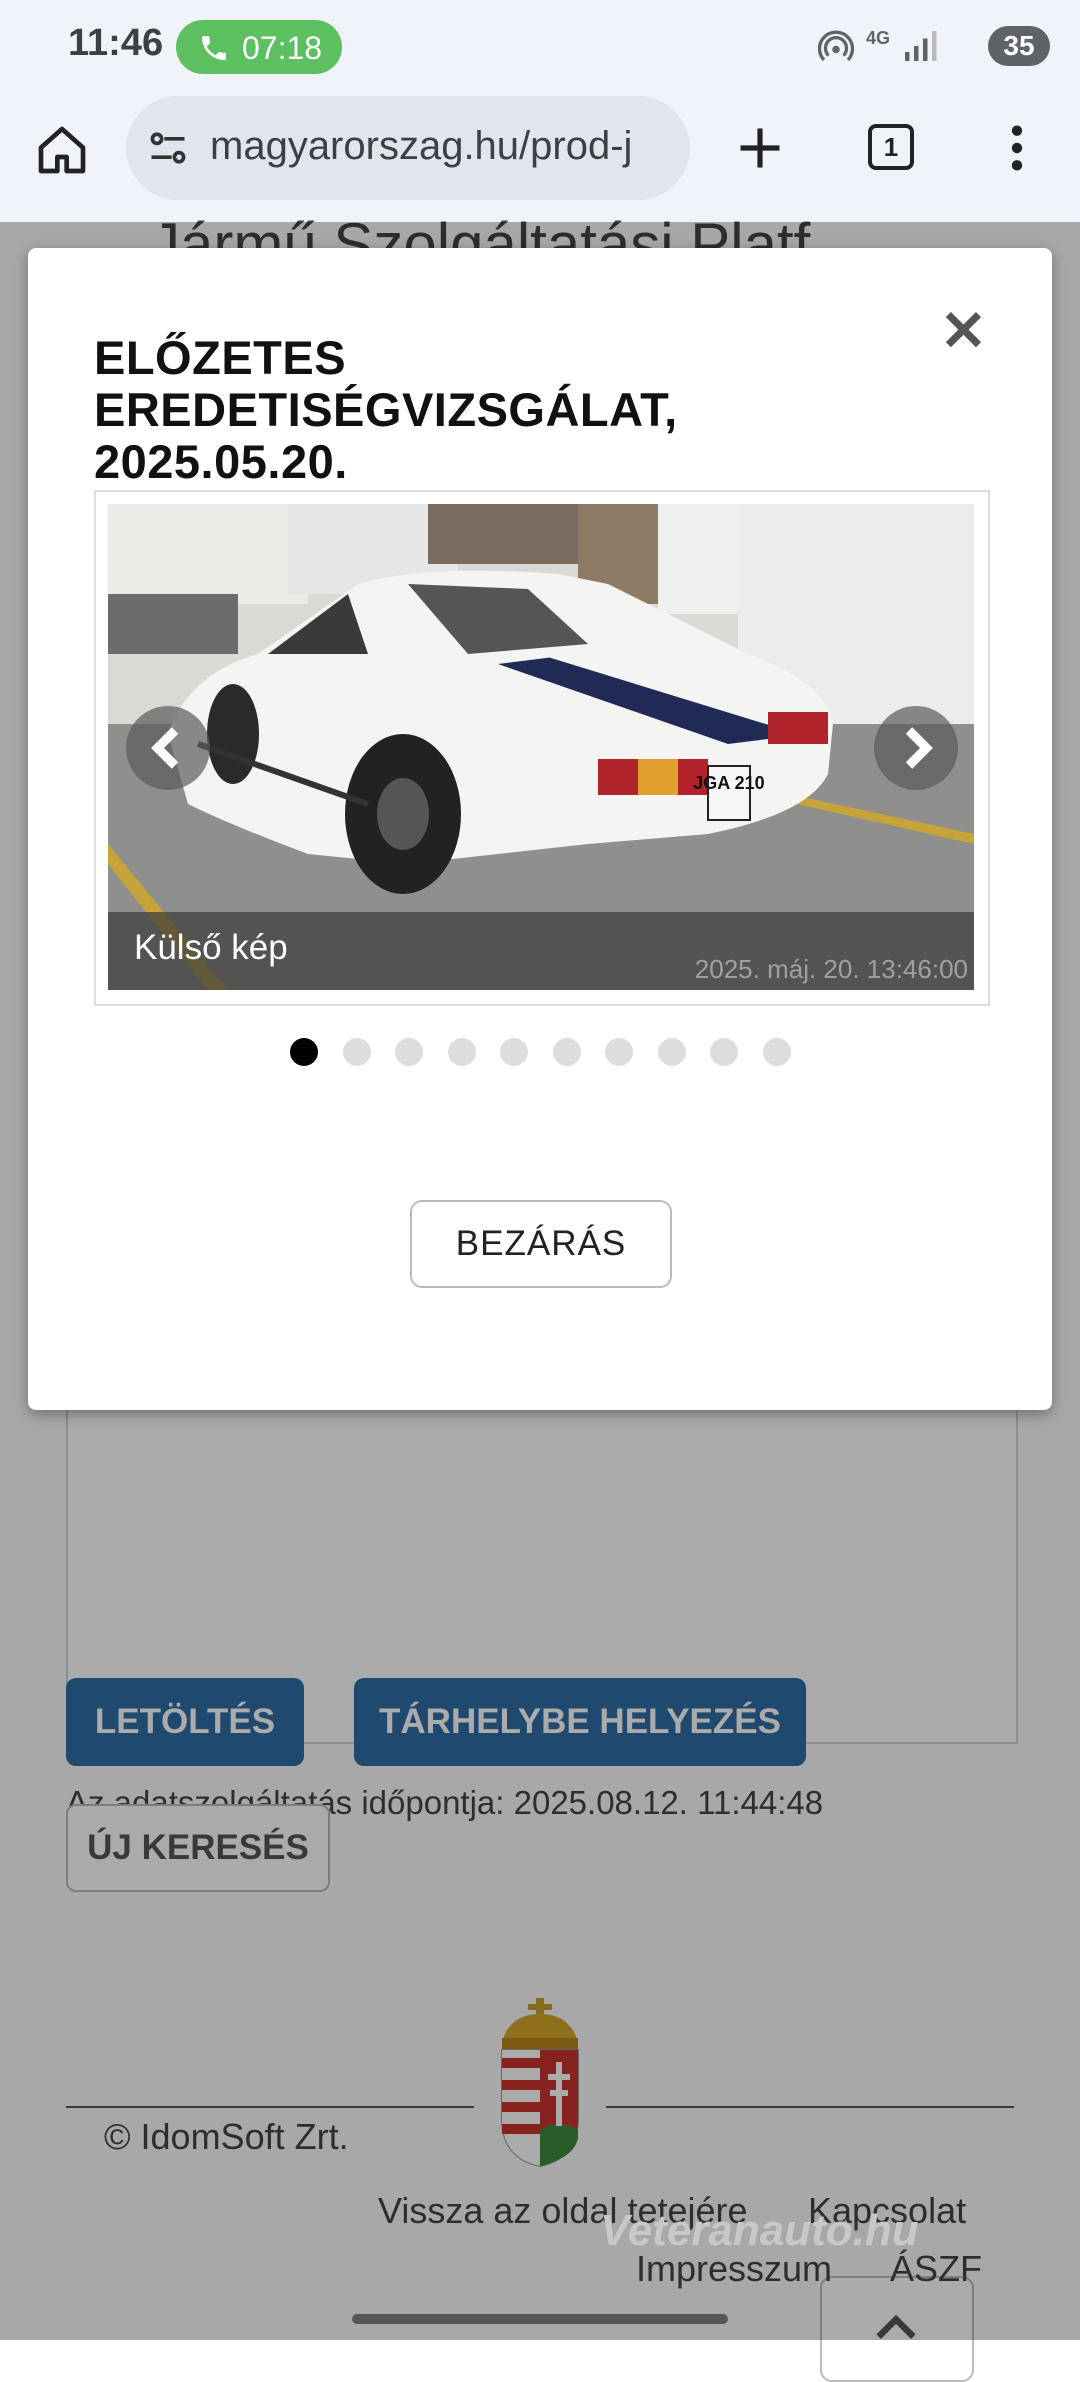 Image resolution: width=1080 pixels, height=2382 pixels. Describe the element at coordinates (921, 46) in the screenshot. I see `signal-icon` at that location.